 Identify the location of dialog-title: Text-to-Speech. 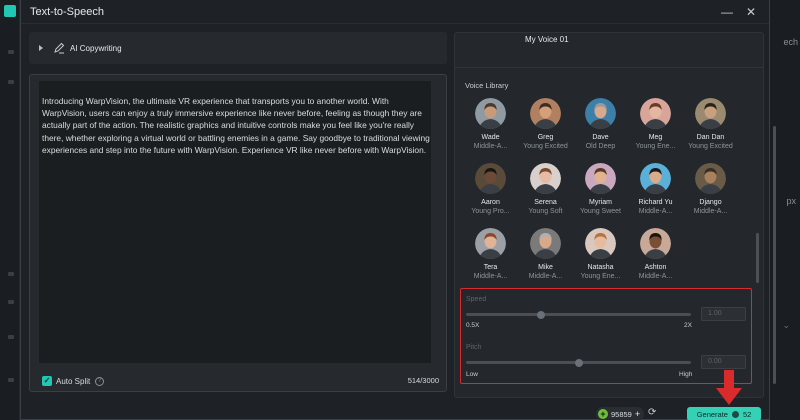
(67, 11).